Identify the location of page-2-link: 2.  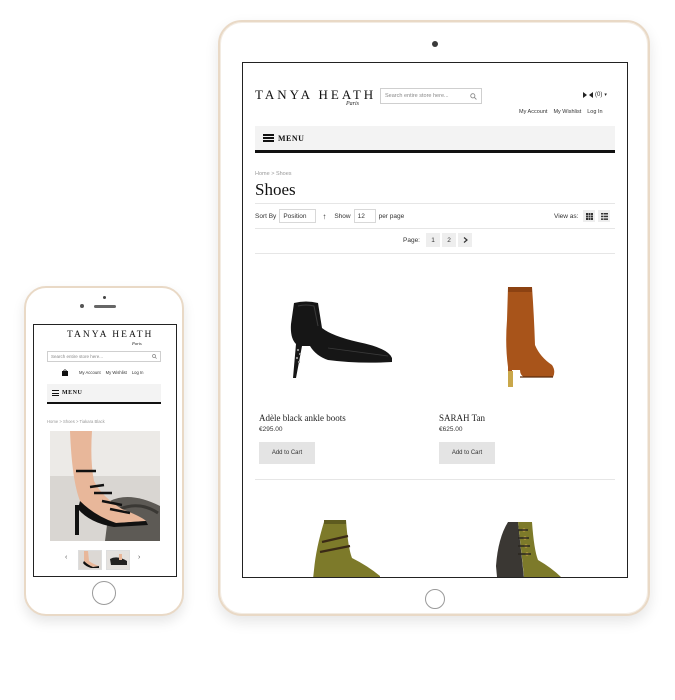
(449, 240).